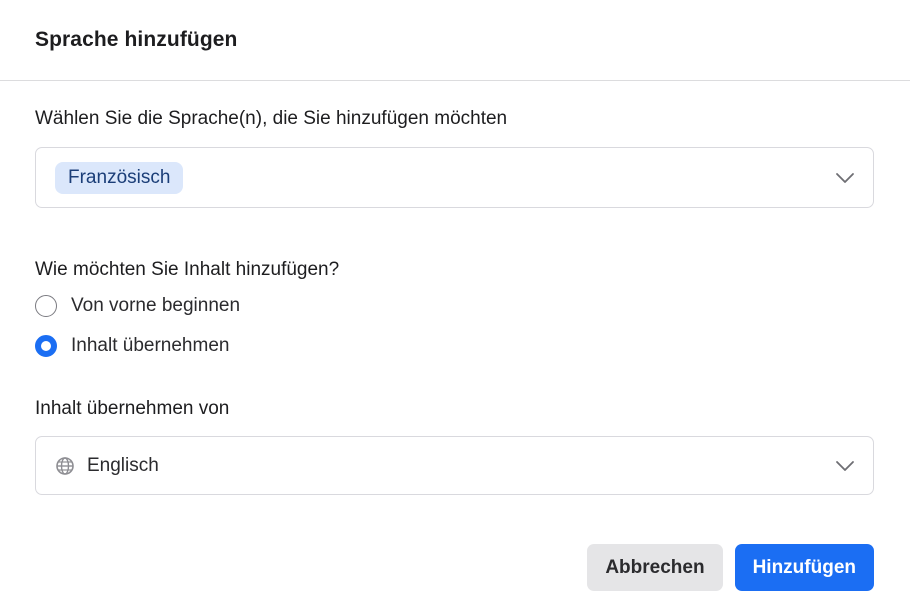  I want to click on radio-option-copy-content: Inhalt übernehmen, so click(132, 346).